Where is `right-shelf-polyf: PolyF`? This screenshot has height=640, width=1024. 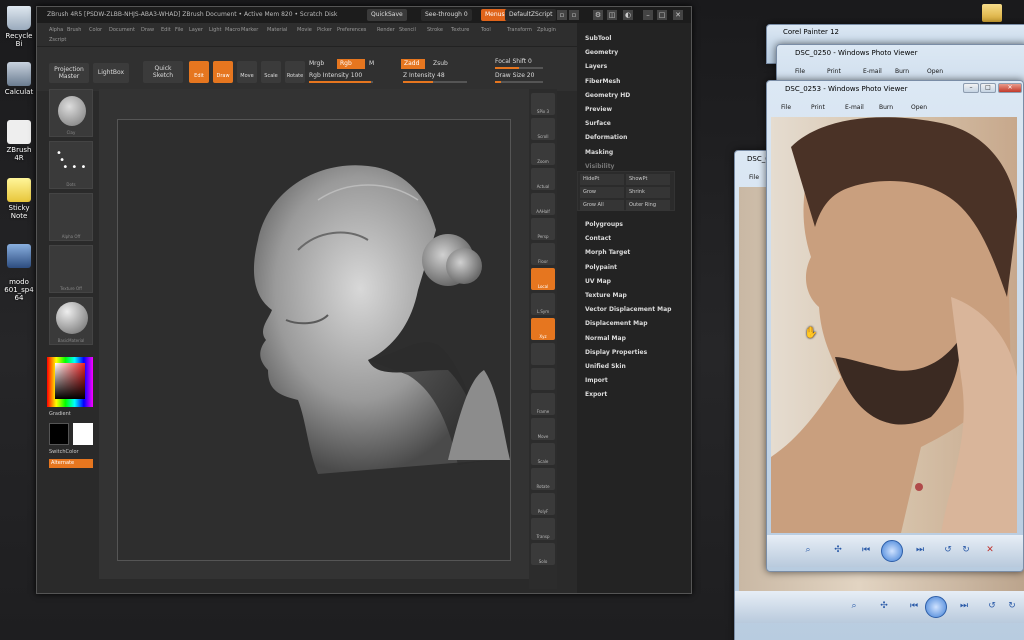
right-shelf-polyf: PolyF is located at coordinates (543, 504).